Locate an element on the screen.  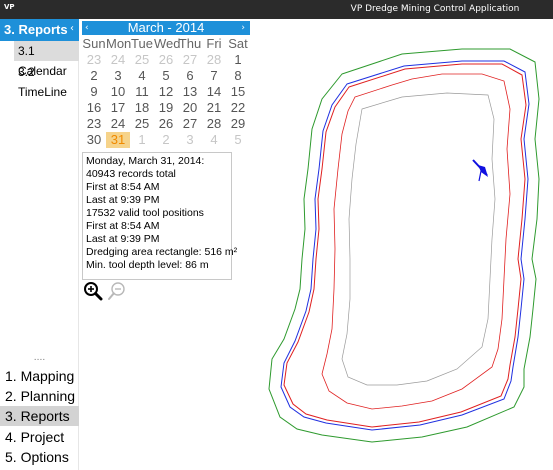
nav-item-reports: 3. Reports is located at coordinates (39, 416).